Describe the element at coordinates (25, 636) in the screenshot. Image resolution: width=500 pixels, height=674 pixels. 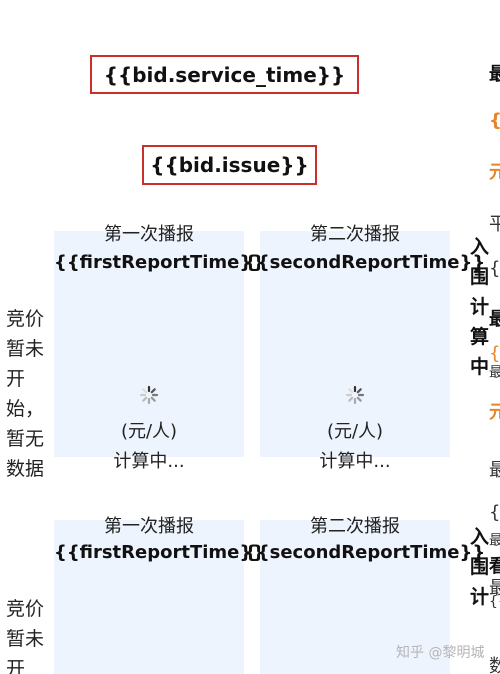
I see `bidding-status-text-2: 竞价 暂未 开` at that location.